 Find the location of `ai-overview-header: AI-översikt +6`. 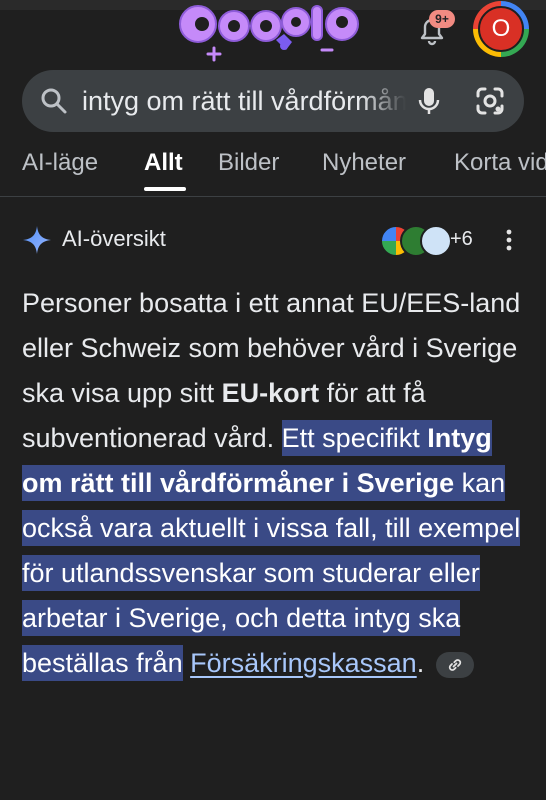

ai-overview-header: AI-översikt +6 is located at coordinates (274, 240).